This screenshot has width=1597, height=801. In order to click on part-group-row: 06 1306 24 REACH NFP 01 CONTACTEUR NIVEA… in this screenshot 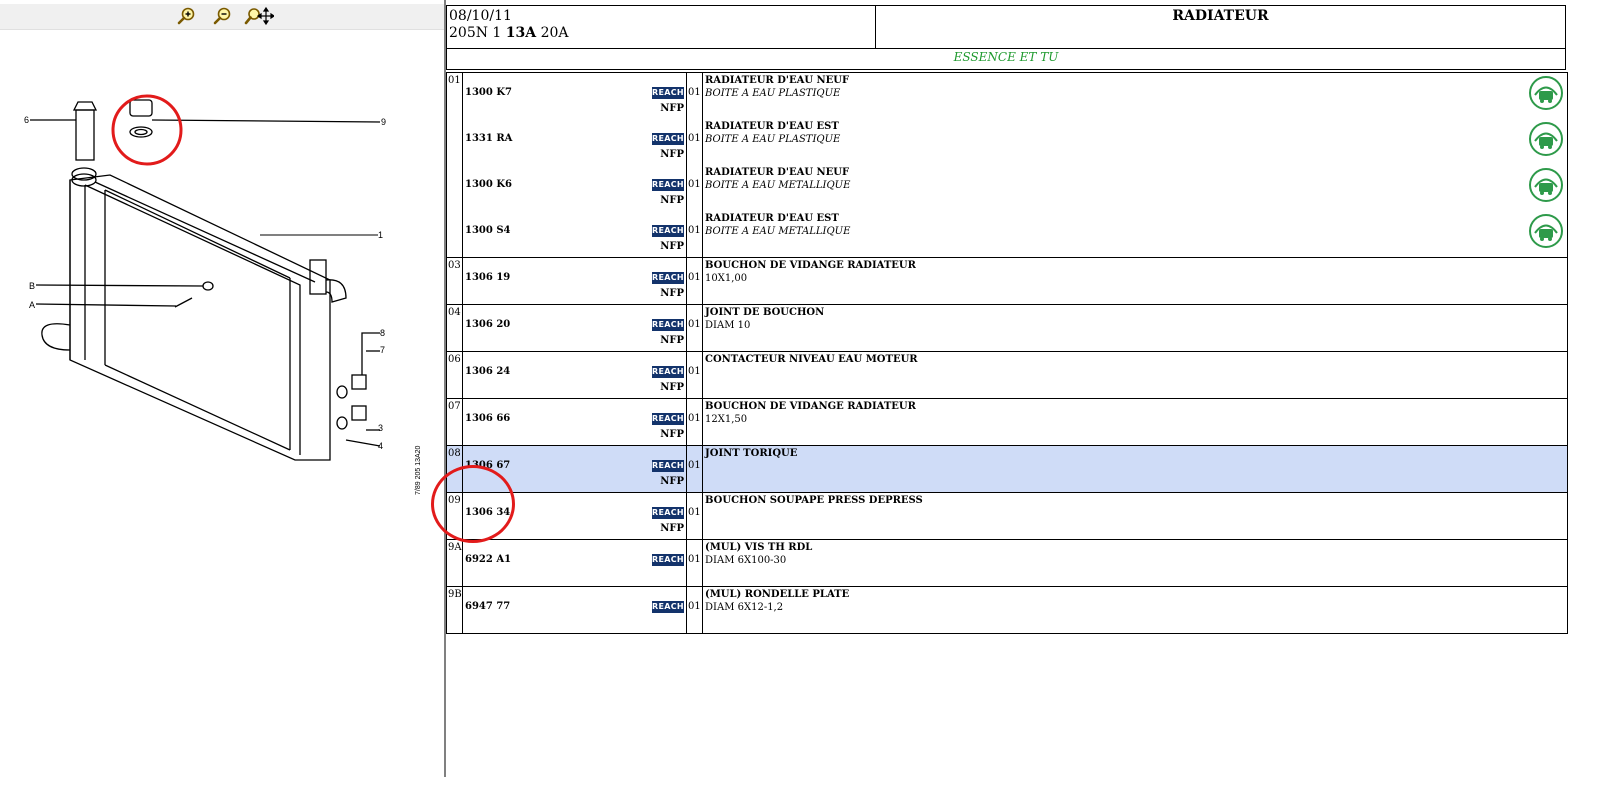, I will do `click(1007, 375)`.